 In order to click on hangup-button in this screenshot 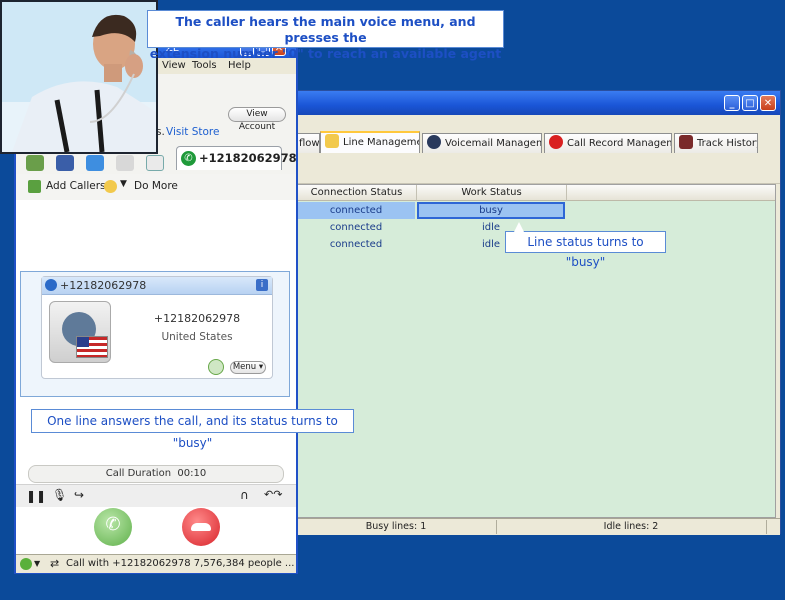, I will do `click(201, 527)`.